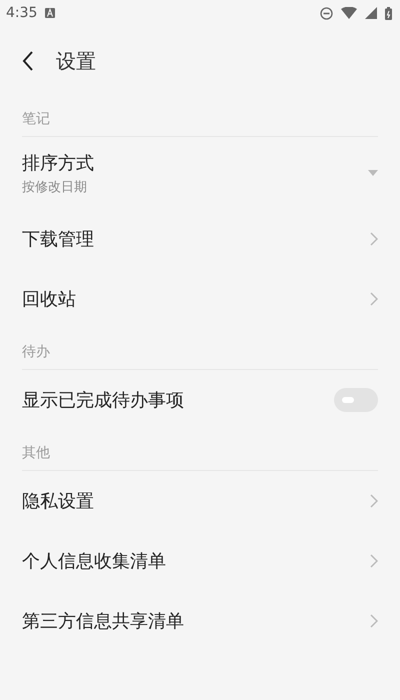  I want to click on setting-value: 按修改日期, so click(55, 187).